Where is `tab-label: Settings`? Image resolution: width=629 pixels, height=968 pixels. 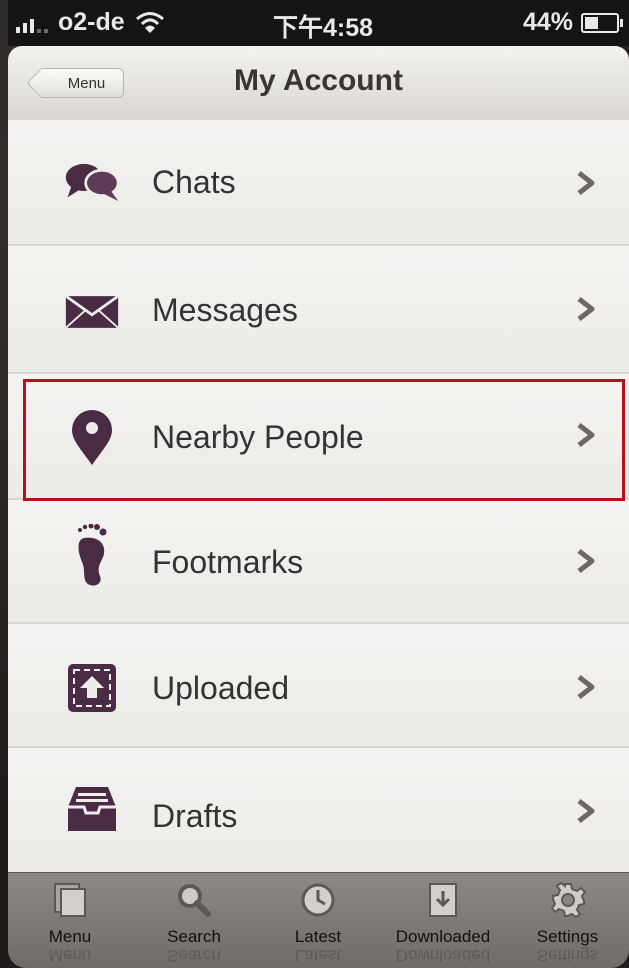 tab-label: Settings is located at coordinates (567, 936).